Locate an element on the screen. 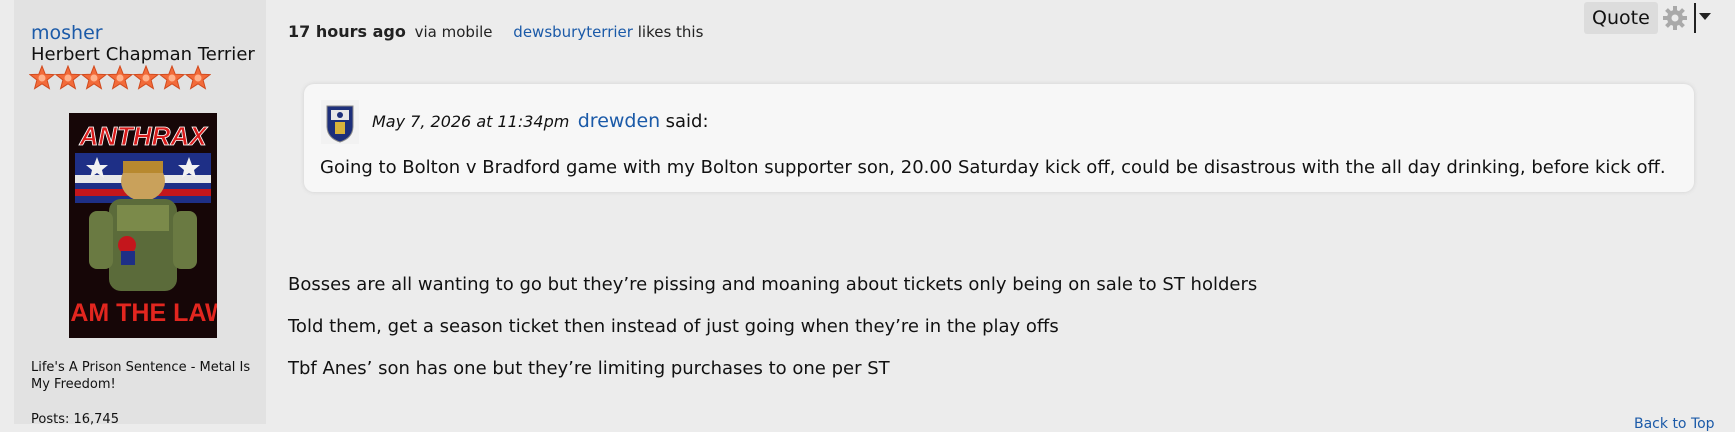  quote-button: Quote is located at coordinates (1621, 18).